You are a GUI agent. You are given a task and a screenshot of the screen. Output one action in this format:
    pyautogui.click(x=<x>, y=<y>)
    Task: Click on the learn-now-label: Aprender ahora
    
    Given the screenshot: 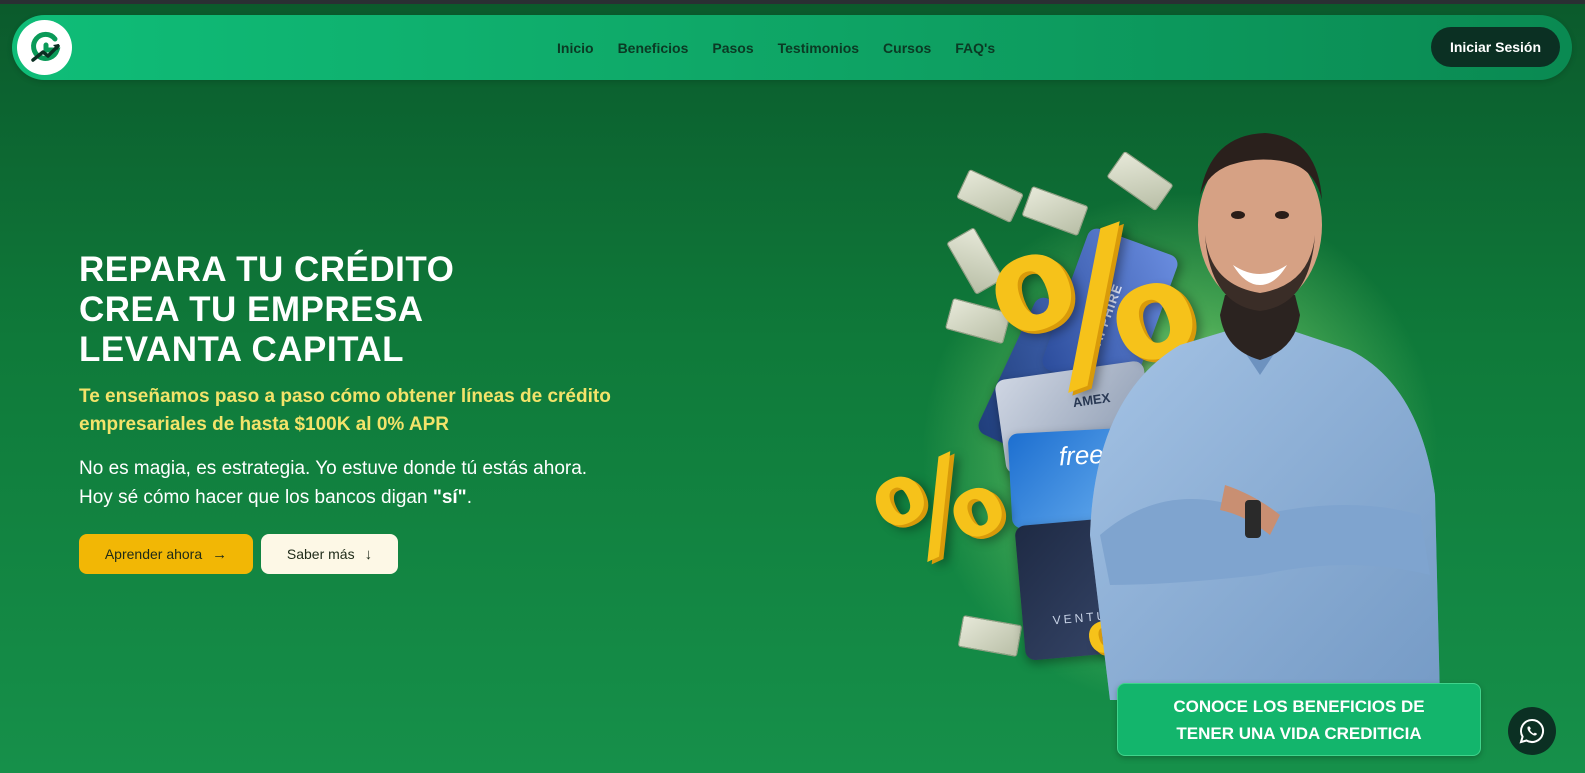 What is the action you would take?
    pyautogui.click(x=153, y=554)
    